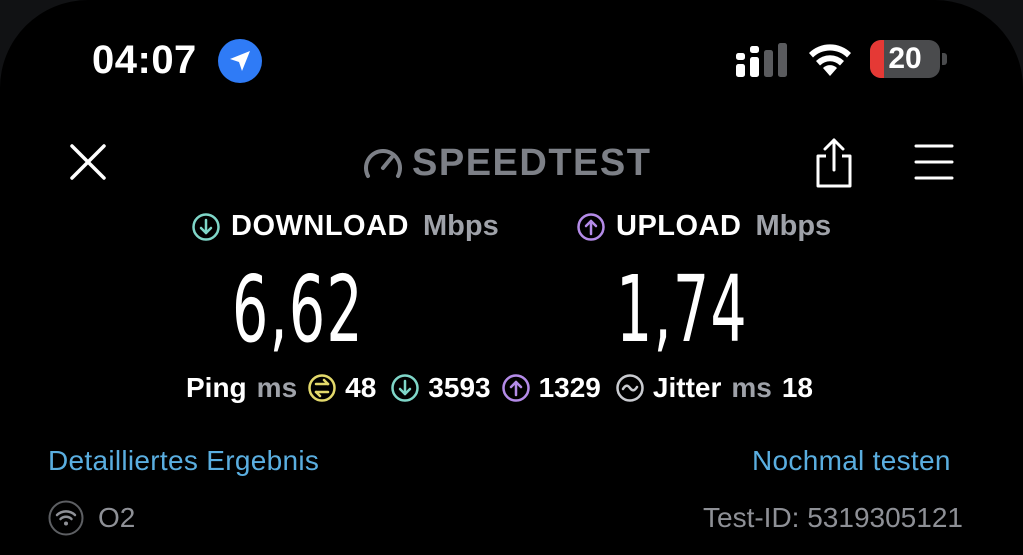  I want to click on ping-value: 48, so click(361, 387).